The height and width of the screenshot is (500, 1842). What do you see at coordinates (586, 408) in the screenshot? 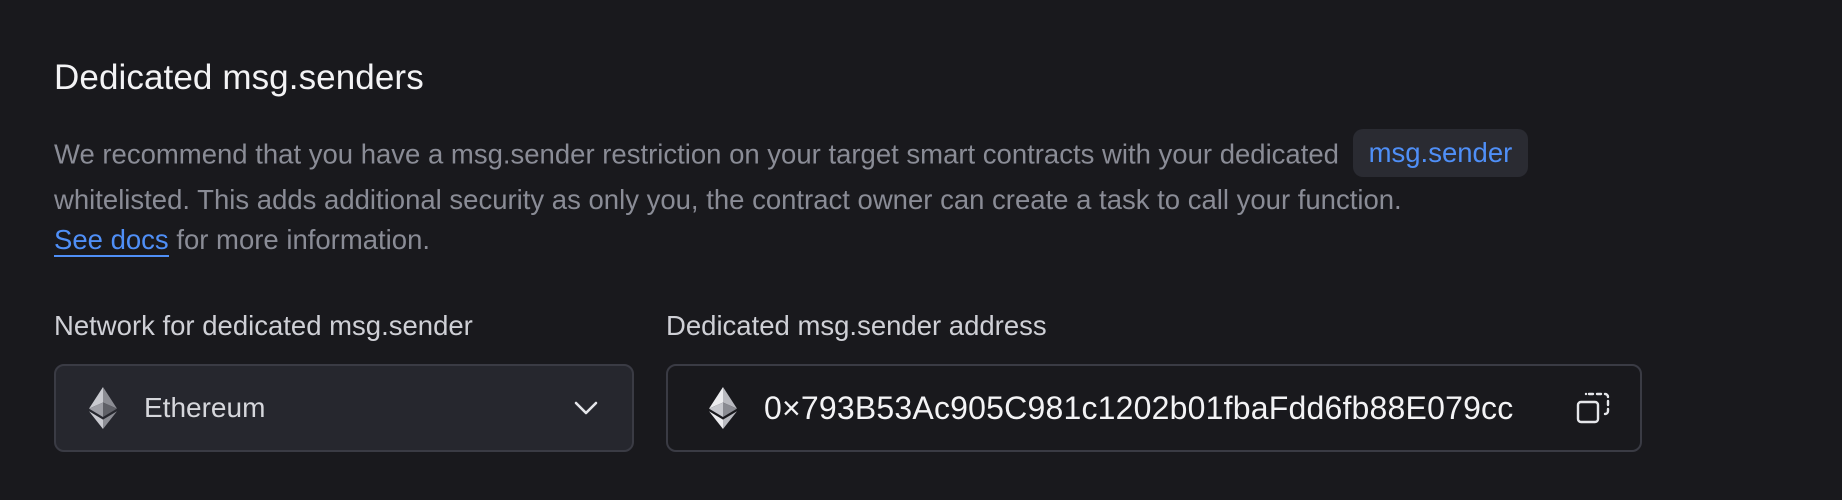
I see `chevron-down-icon` at bounding box center [586, 408].